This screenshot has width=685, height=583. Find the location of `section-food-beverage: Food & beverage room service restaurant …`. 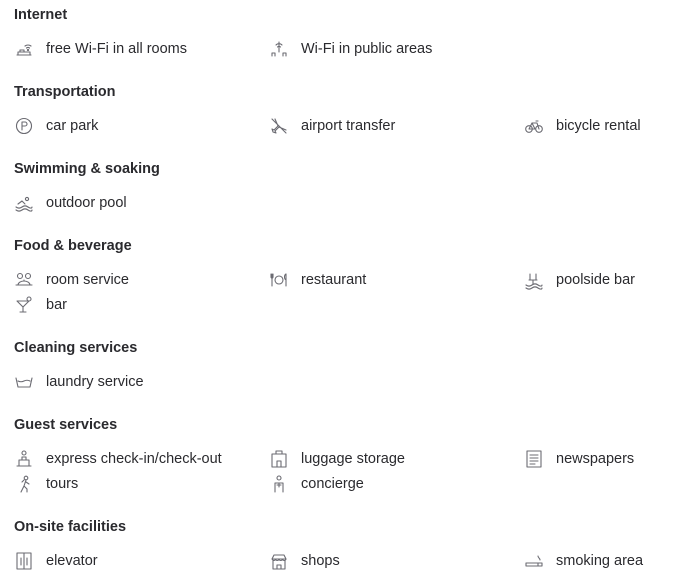

section-food-beverage: Food & beverage room service restaurant … is located at coordinates (344, 277).